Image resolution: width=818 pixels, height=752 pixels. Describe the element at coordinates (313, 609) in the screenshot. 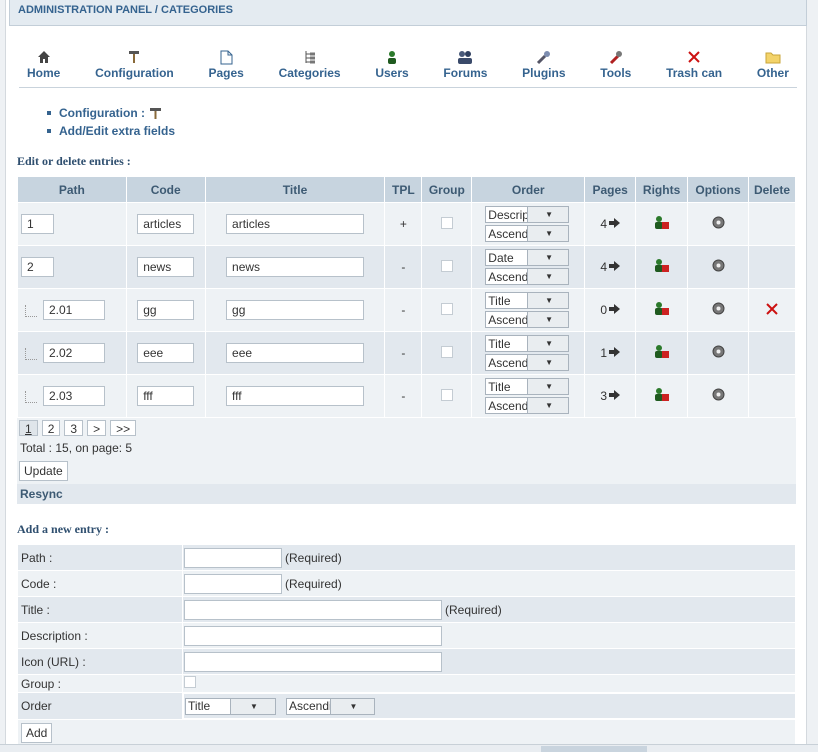

I see `new-title-input` at that location.